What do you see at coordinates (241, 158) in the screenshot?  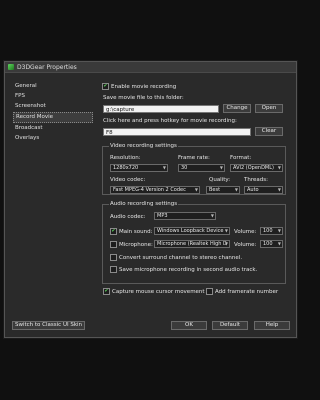 I see `format-label: Format:` at bounding box center [241, 158].